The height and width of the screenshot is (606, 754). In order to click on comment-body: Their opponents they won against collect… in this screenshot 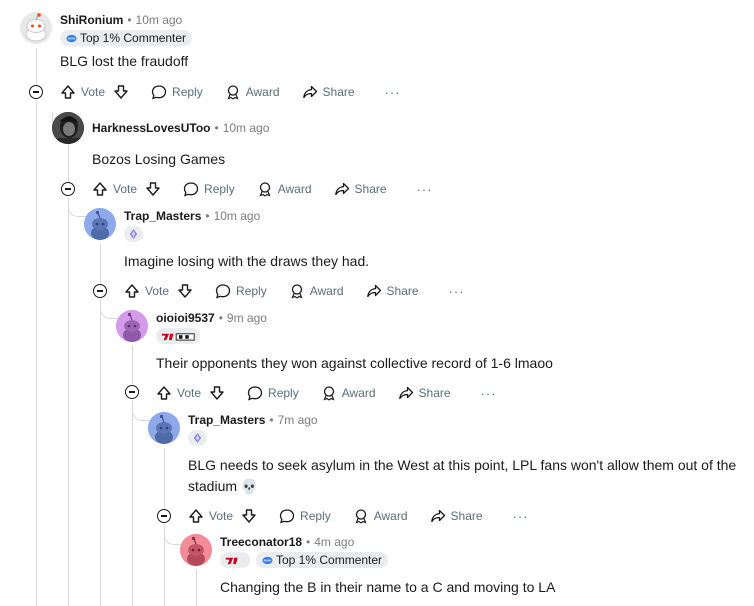, I will do `click(354, 363)`.